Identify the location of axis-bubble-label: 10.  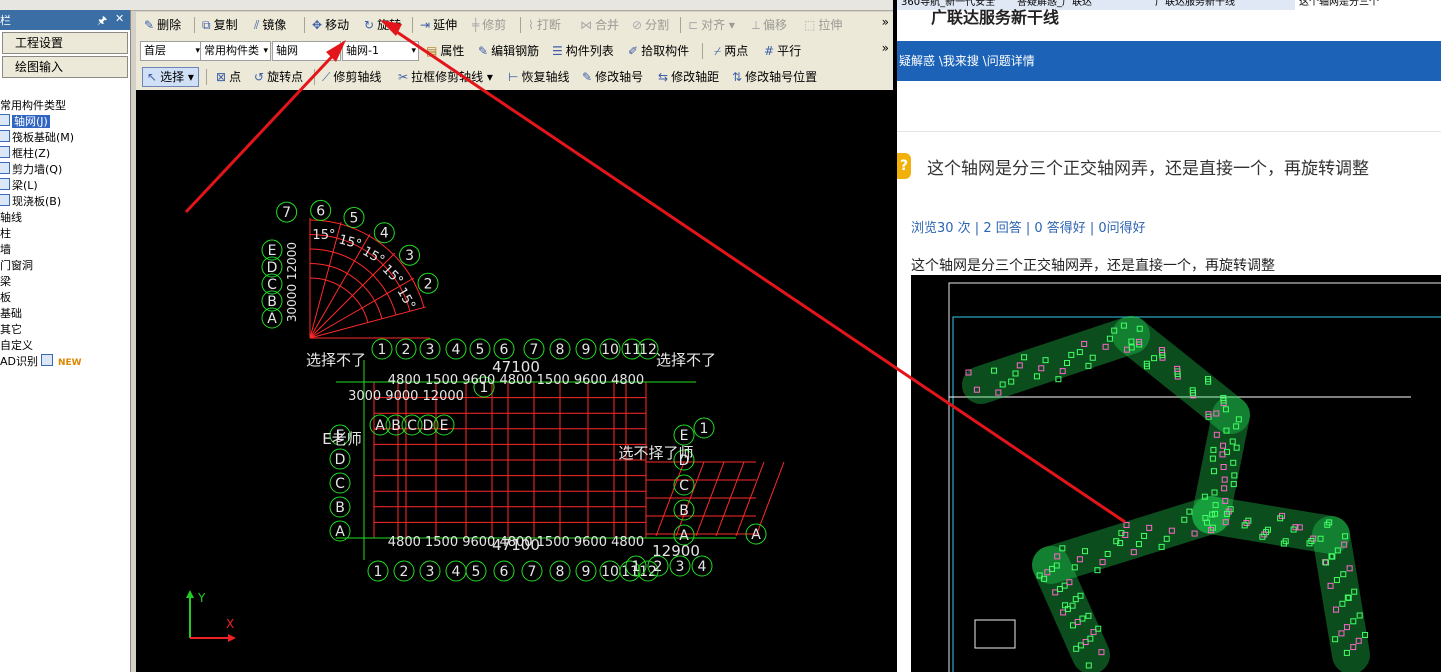
(610, 572).